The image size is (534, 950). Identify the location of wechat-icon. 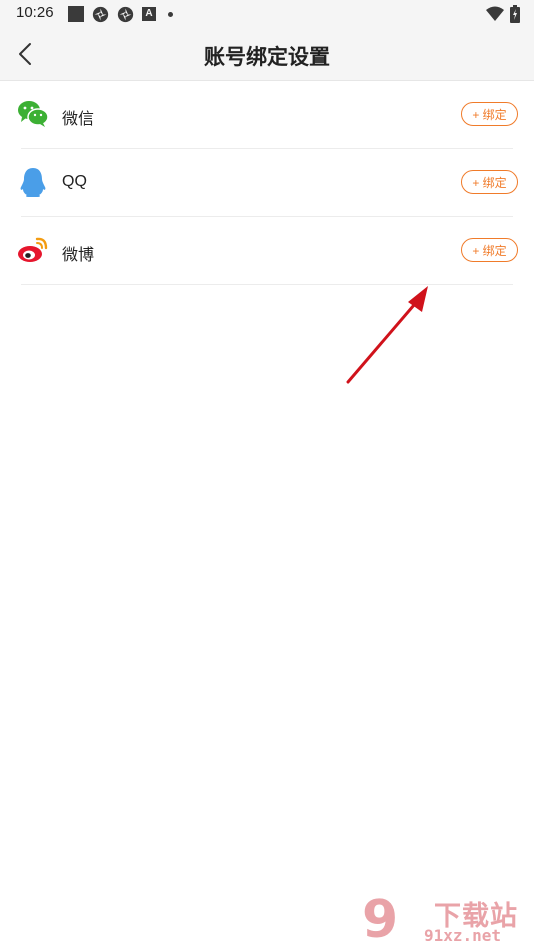
(33, 114).